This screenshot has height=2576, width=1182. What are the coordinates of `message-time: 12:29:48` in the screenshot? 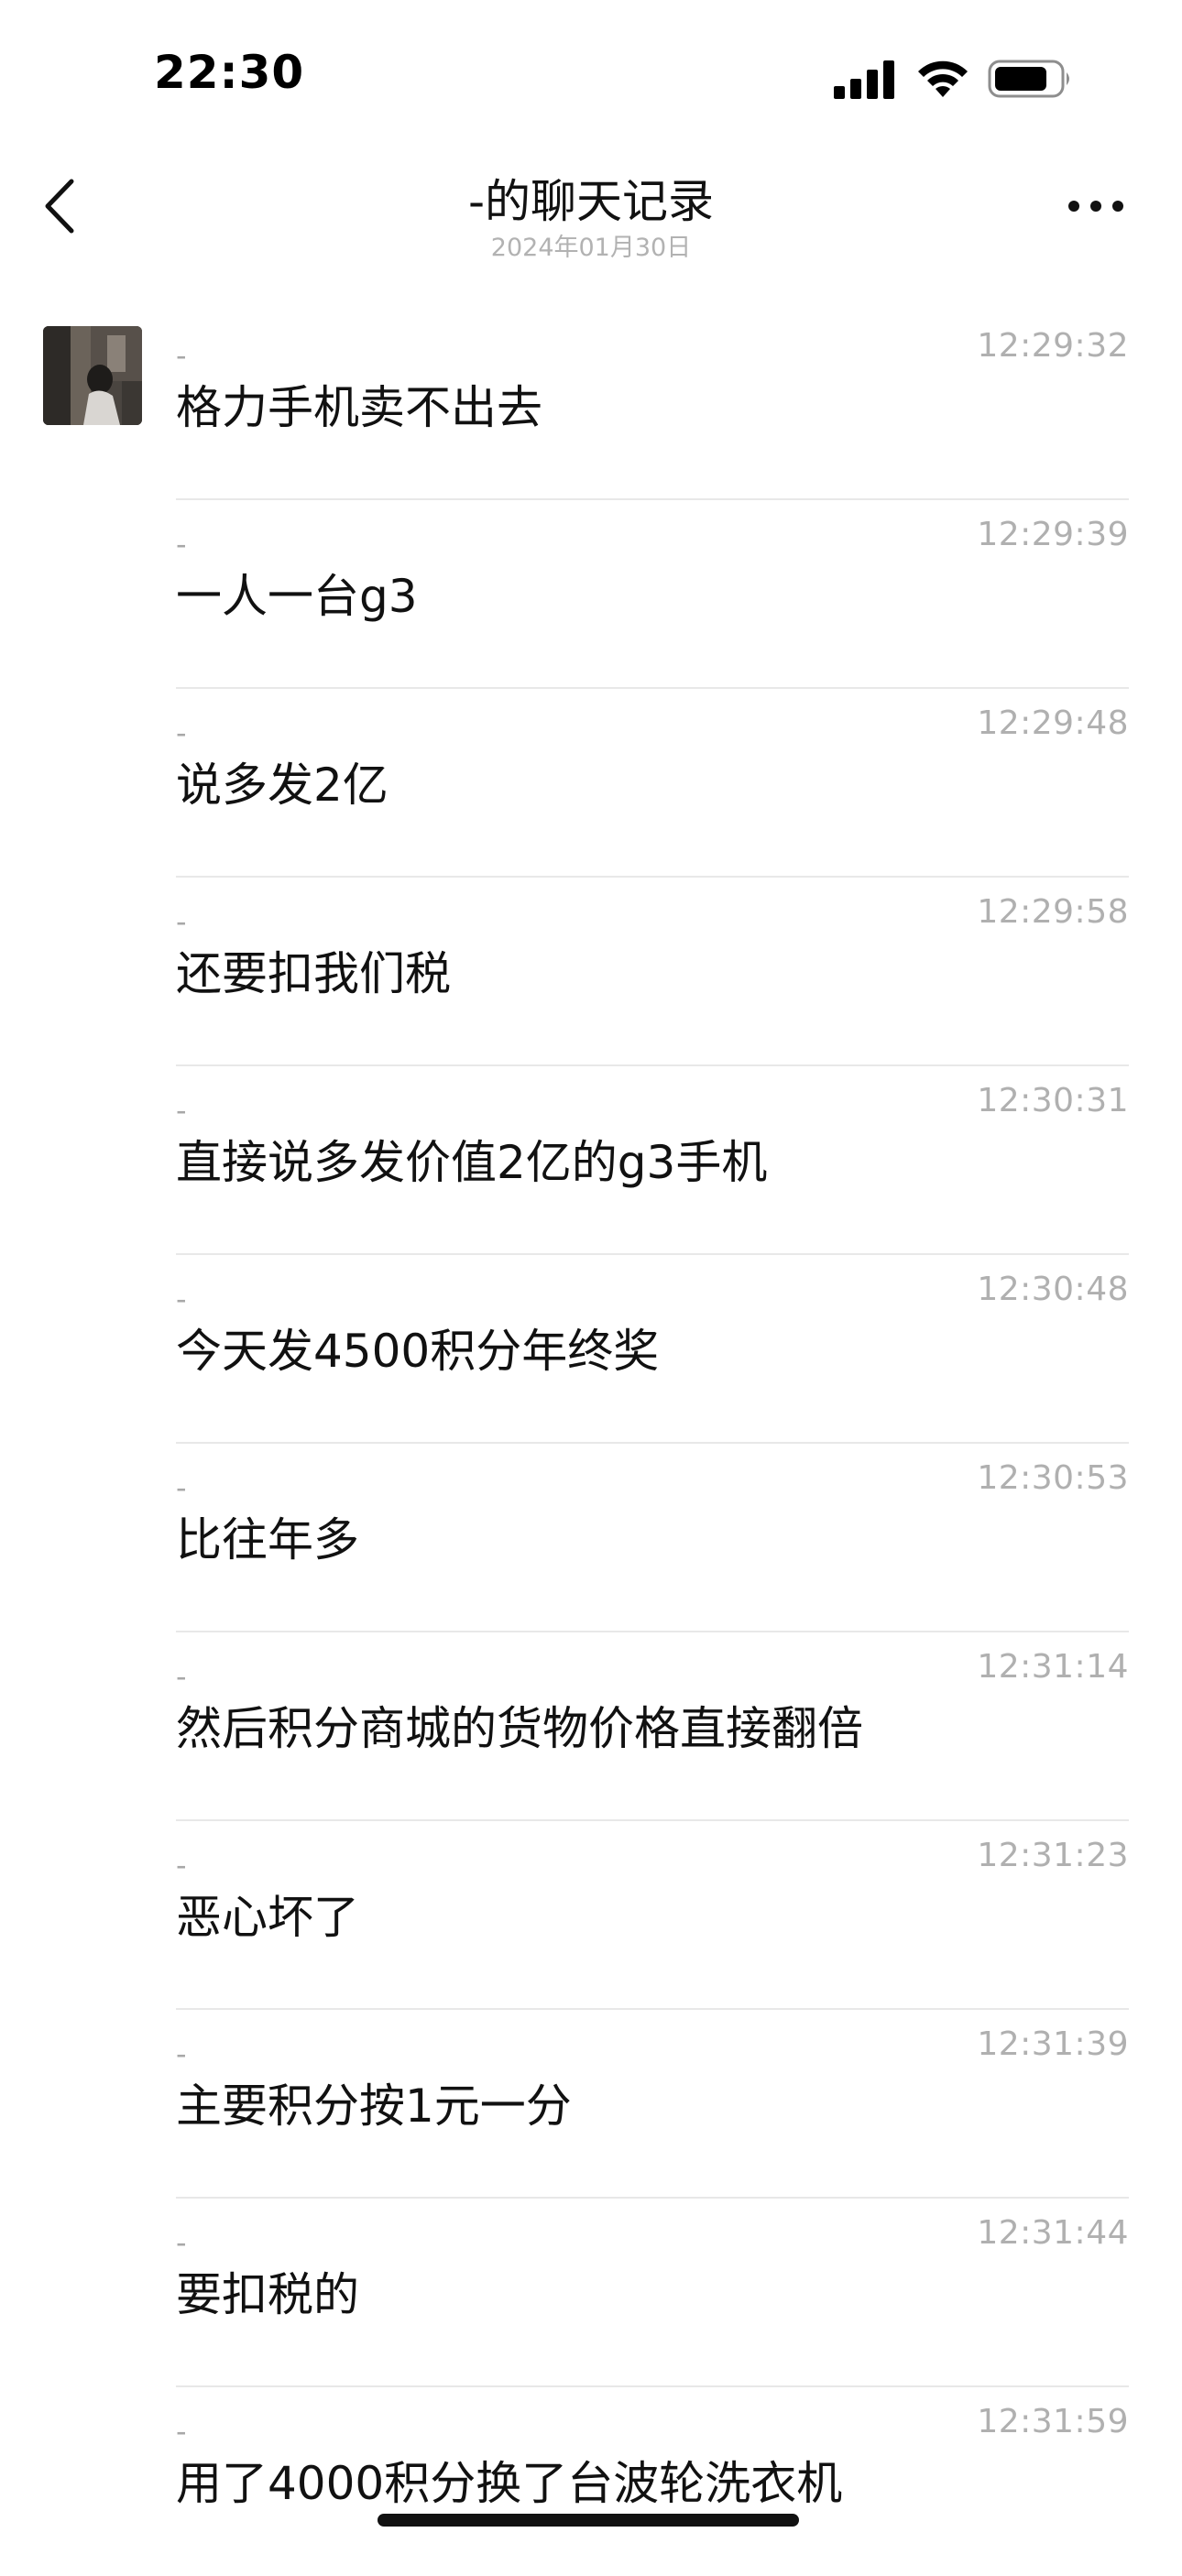 It's located at (1053, 723).